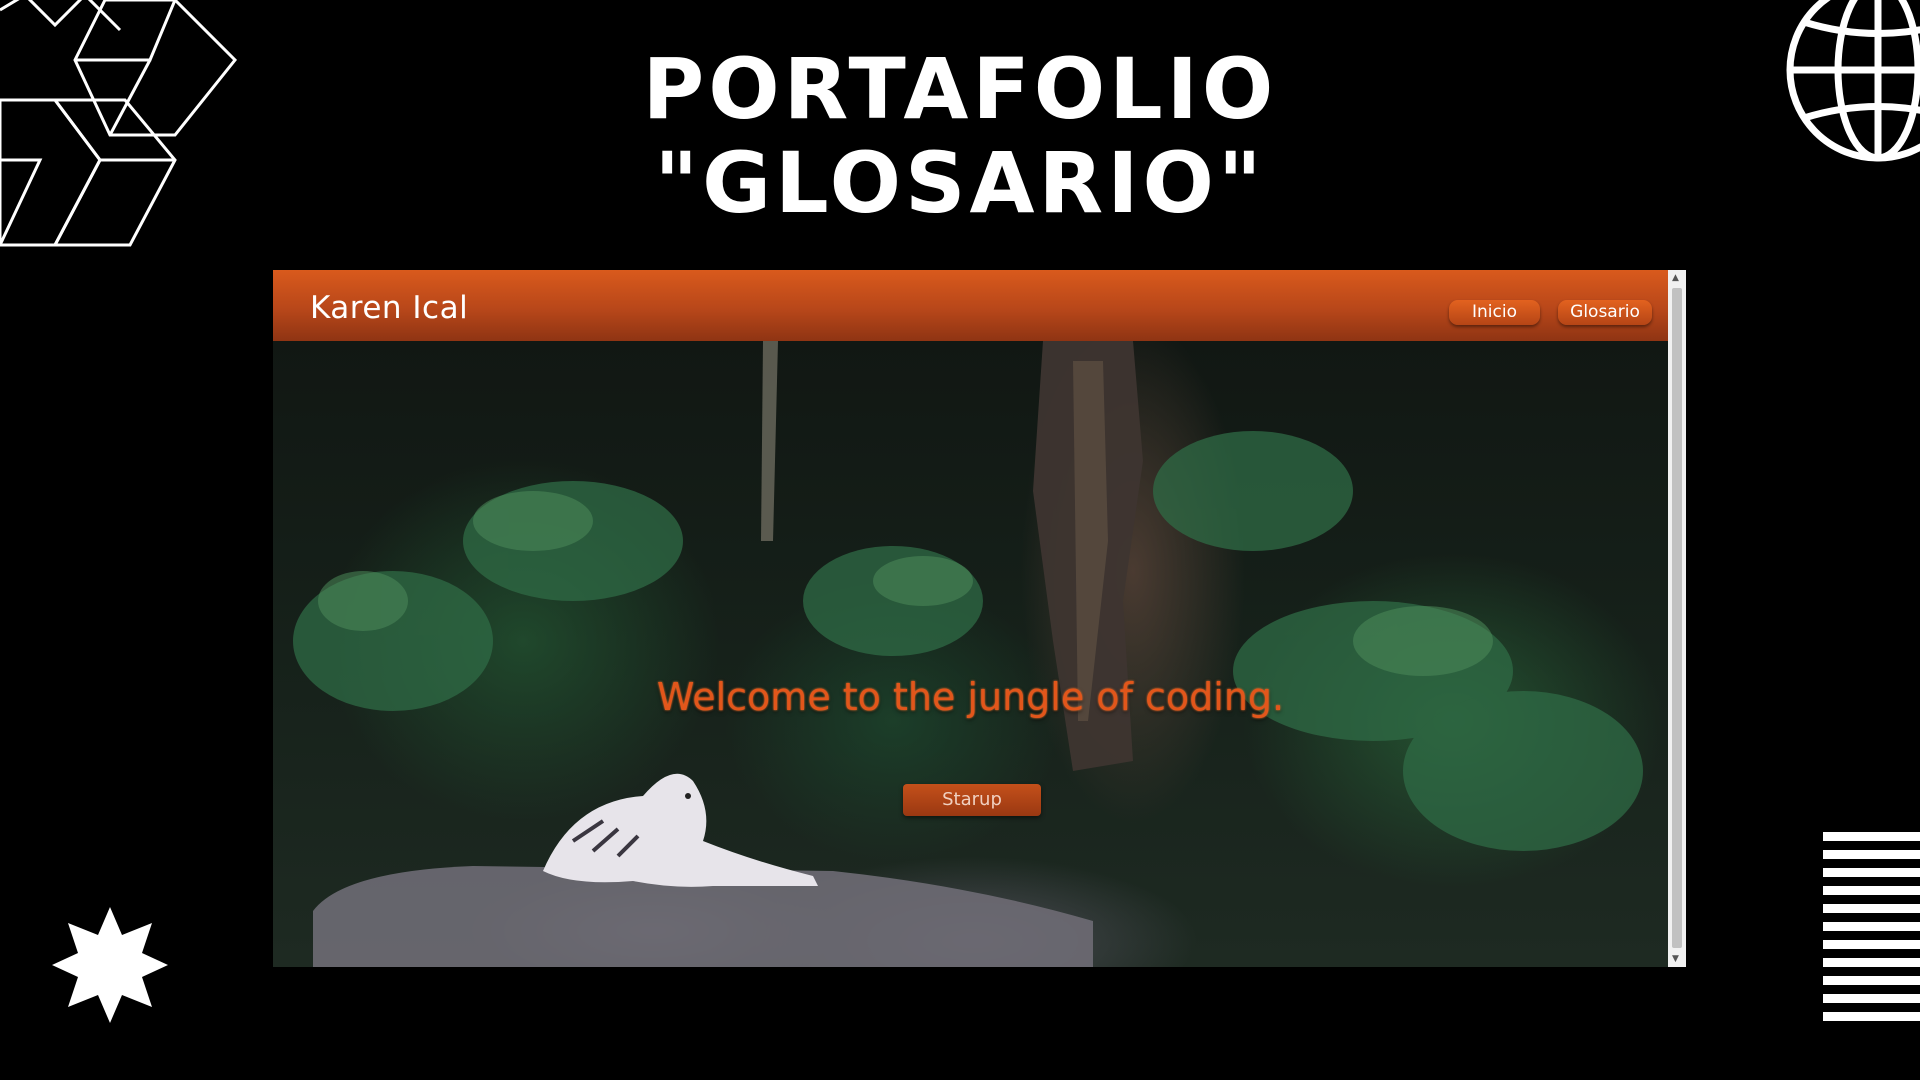  What do you see at coordinates (110, 965) in the screenshot?
I see `star-burst-icon` at bounding box center [110, 965].